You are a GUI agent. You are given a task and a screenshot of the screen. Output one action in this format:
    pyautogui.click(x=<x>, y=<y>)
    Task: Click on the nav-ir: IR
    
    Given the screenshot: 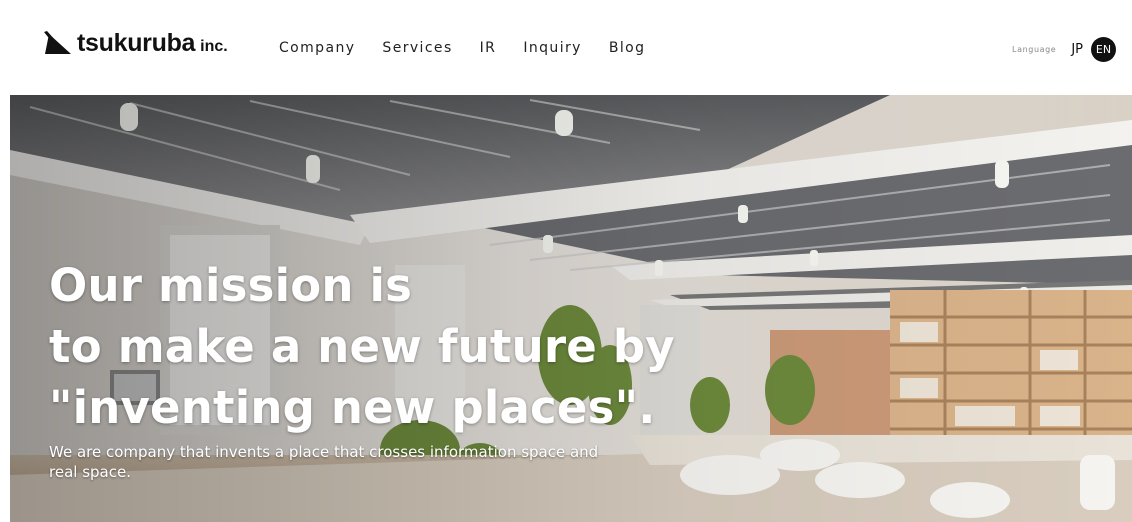 What is the action you would take?
    pyautogui.click(x=488, y=48)
    